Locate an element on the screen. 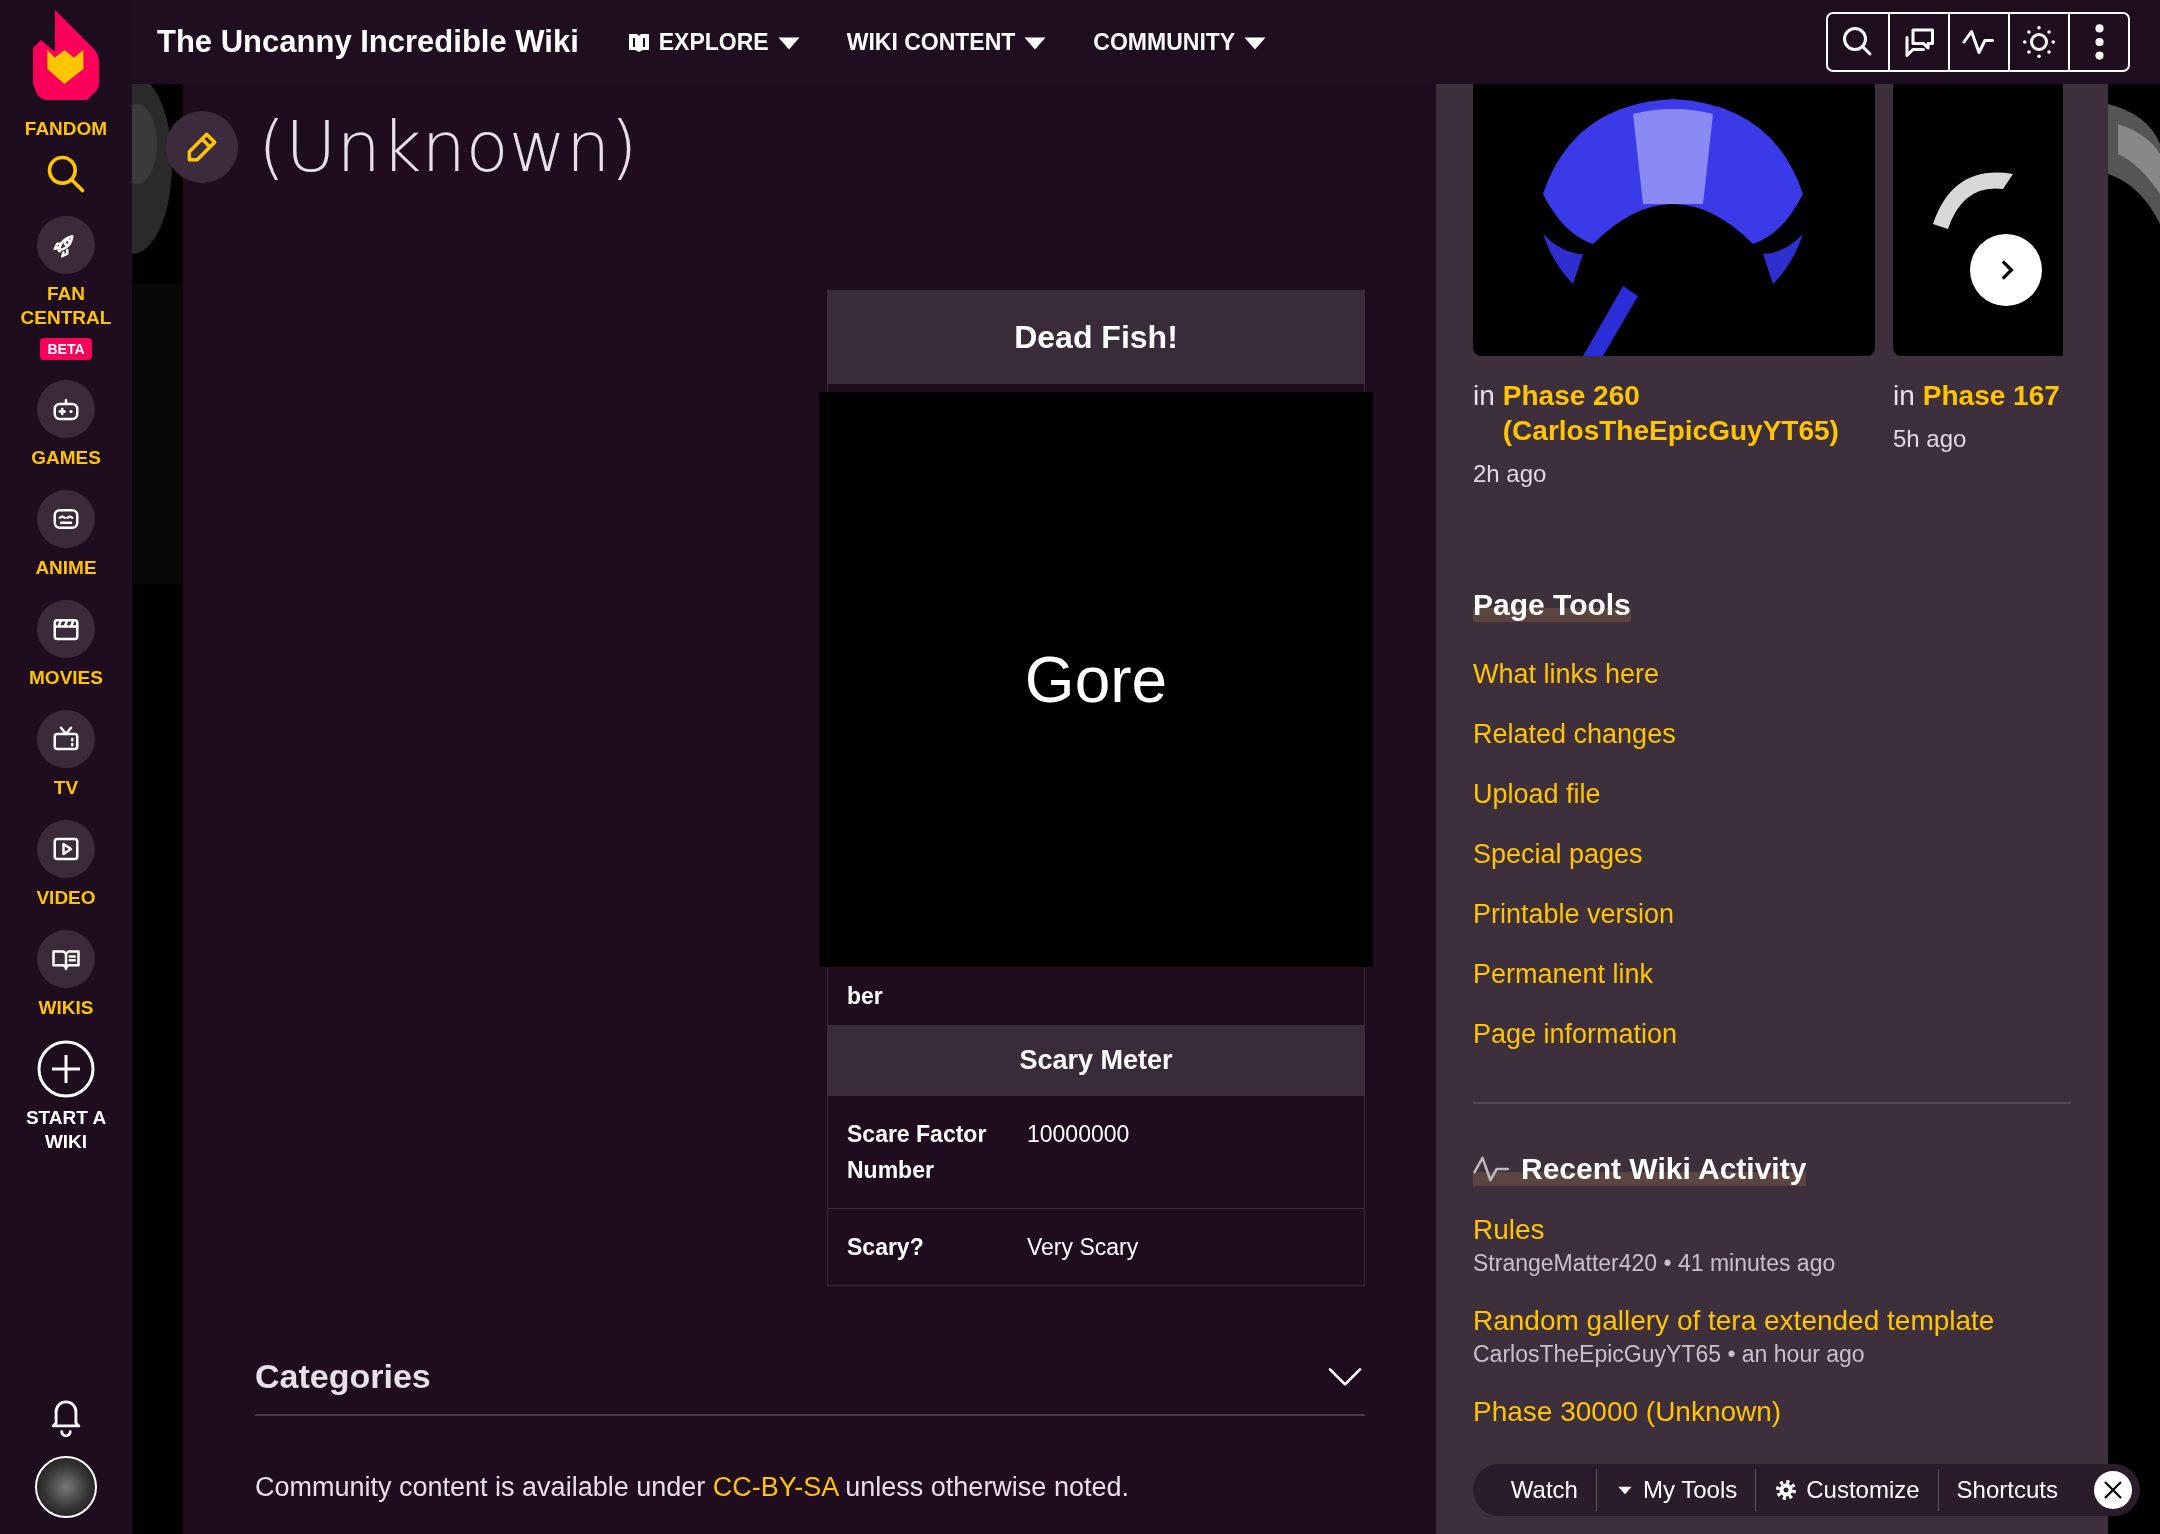 The image size is (2160, 1534). infobox-section-header: Scary Meter is located at coordinates (1096, 1060).